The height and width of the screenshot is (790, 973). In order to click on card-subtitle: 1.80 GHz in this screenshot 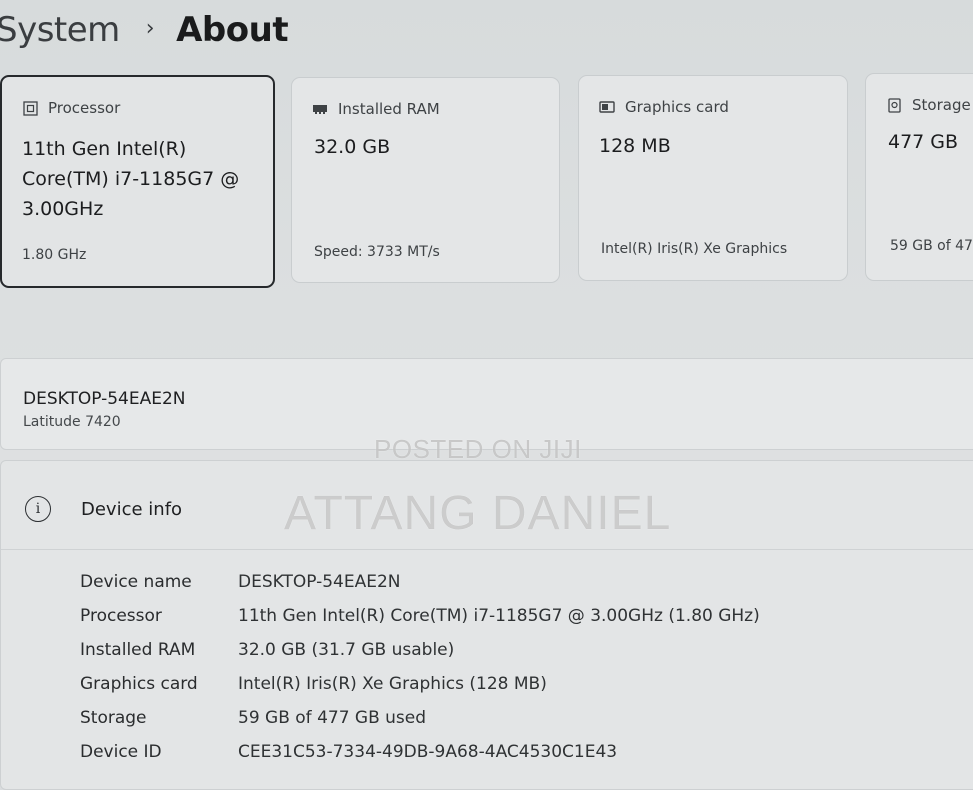, I will do `click(54, 255)`.